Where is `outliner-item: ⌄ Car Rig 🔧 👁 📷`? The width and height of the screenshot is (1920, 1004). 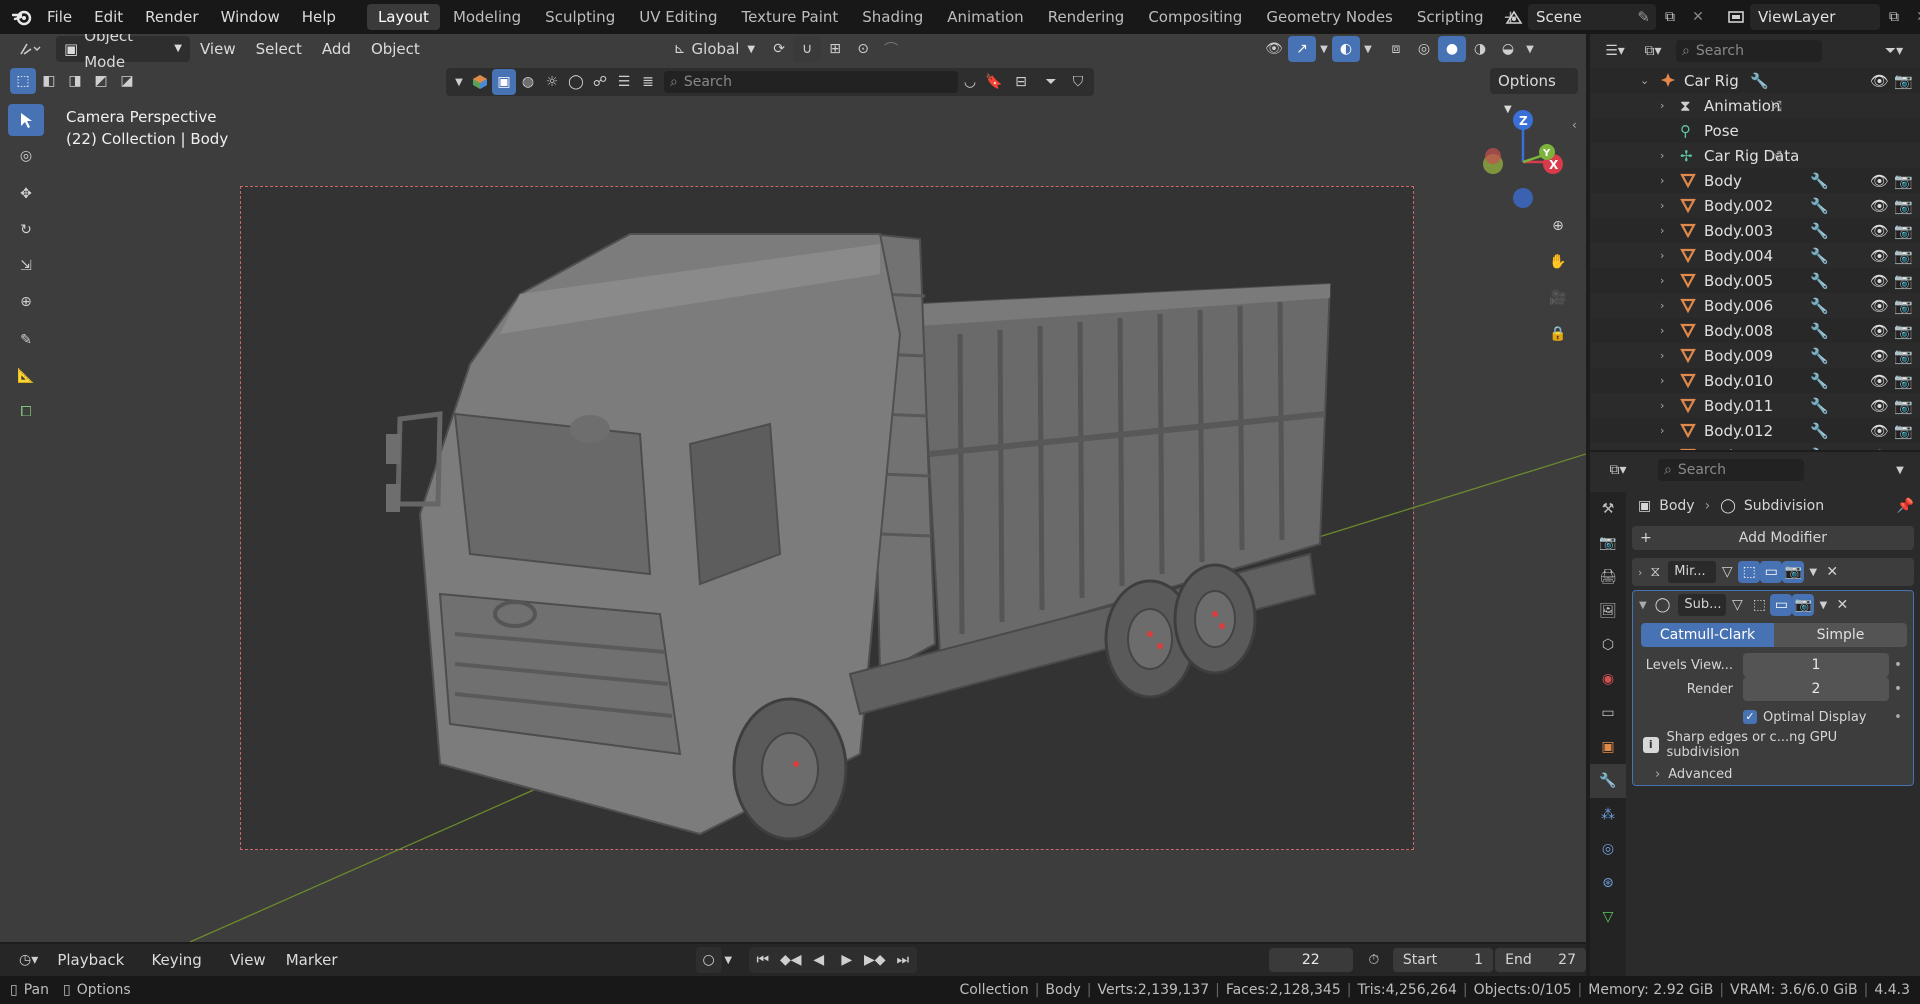 outliner-item: ⌄ Car Rig 🔧 👁 📷 is located at coordinates (1755, 80).